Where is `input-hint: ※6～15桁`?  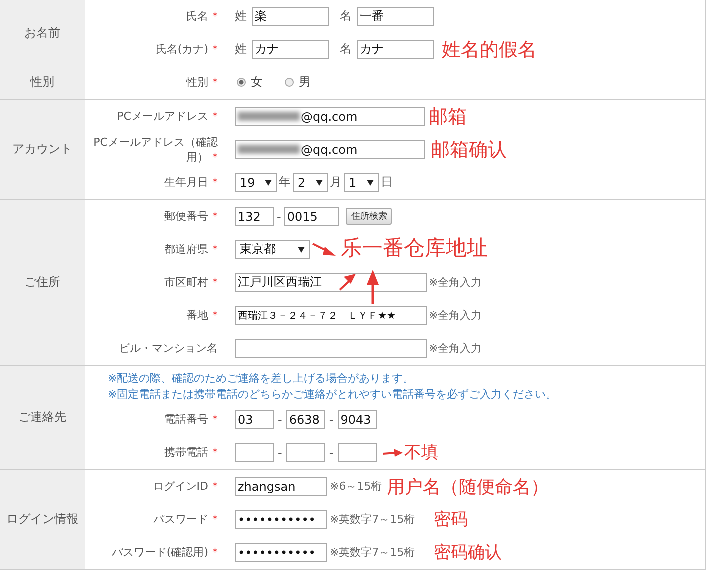
input-hint: ※6～15桁 is located at coordinates (356, 486).